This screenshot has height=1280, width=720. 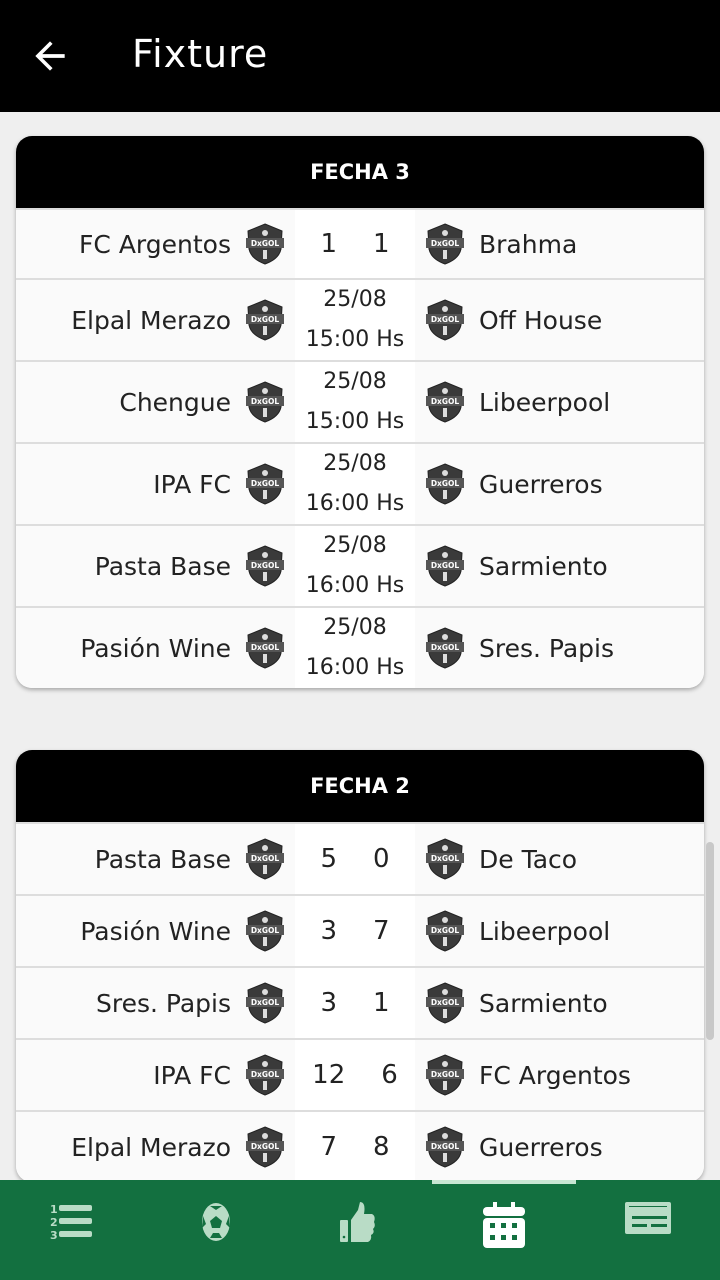 What do you see at coordinates (381, 244) in the screenshot?
I see `away-score: 1` at bounding box center [381, 244].